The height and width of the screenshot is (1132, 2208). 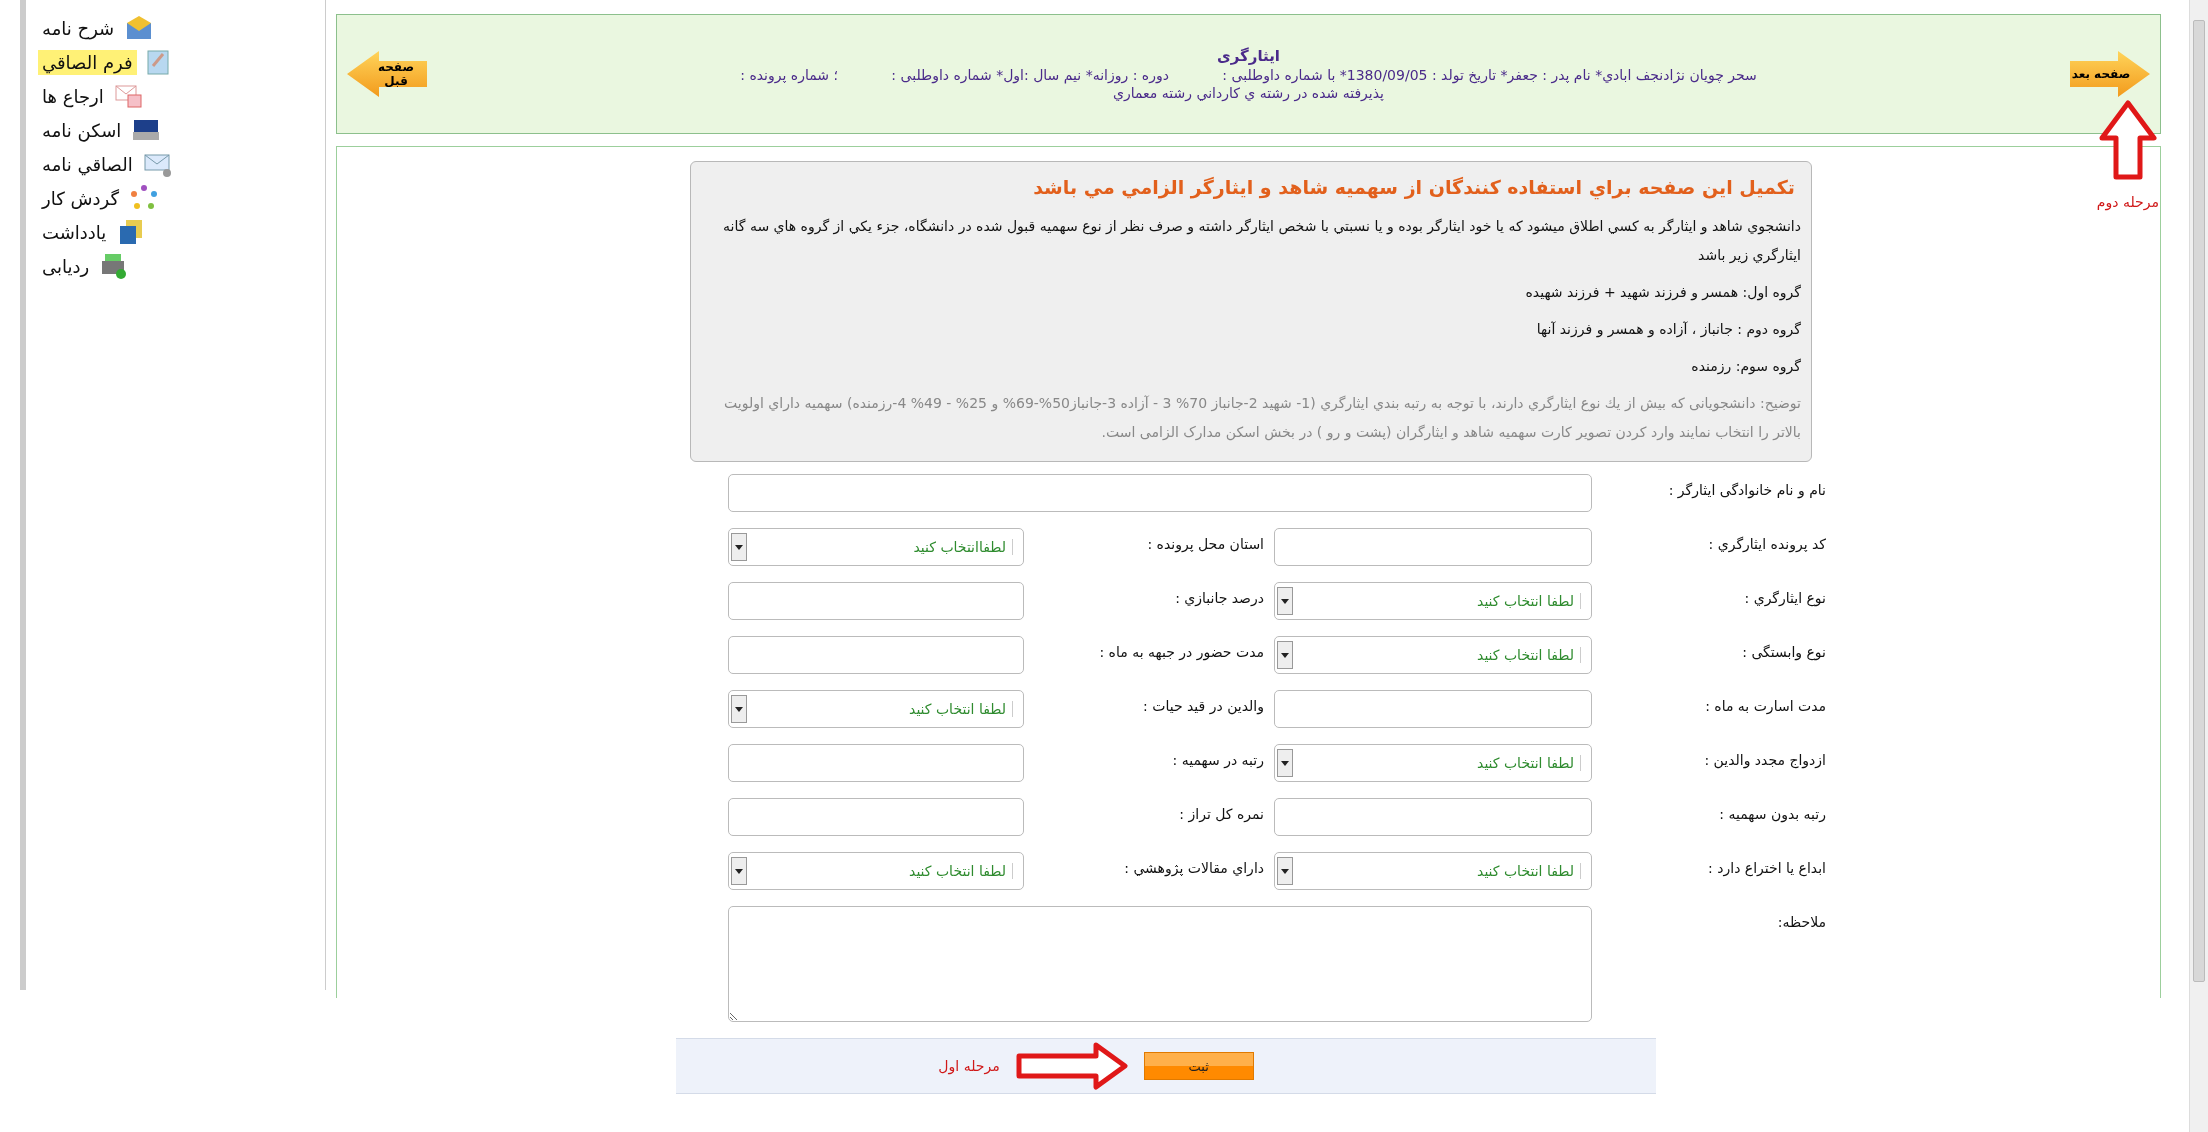 I want to click on field-label: مدت حضور در جبهه به ماه :, so click(x=1181, y=651).